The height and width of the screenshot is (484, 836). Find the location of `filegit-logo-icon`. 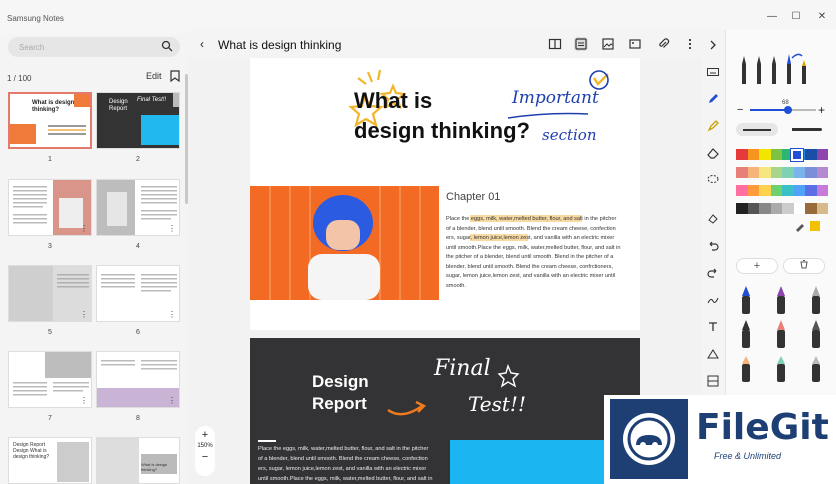

filegit-logo-icon is located at coordinates (649, 439).